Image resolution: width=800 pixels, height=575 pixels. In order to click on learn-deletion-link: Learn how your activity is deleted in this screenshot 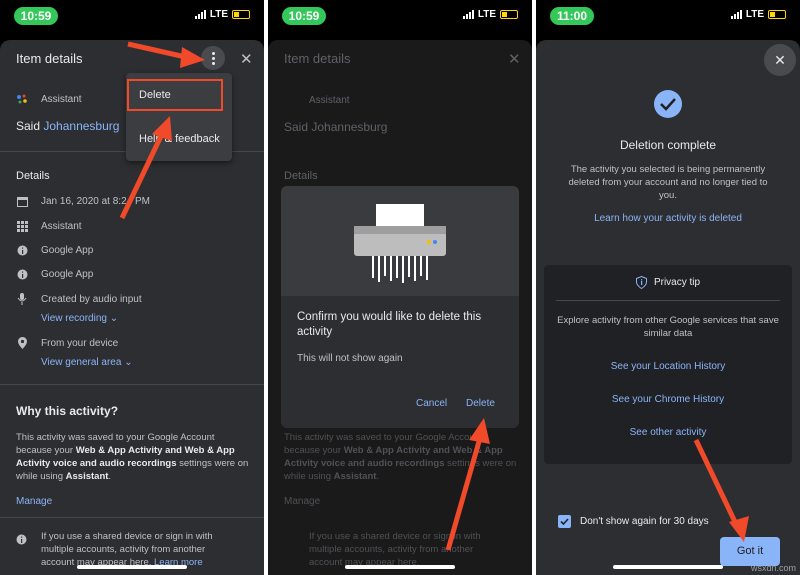, I will do `click(668, 218)`.